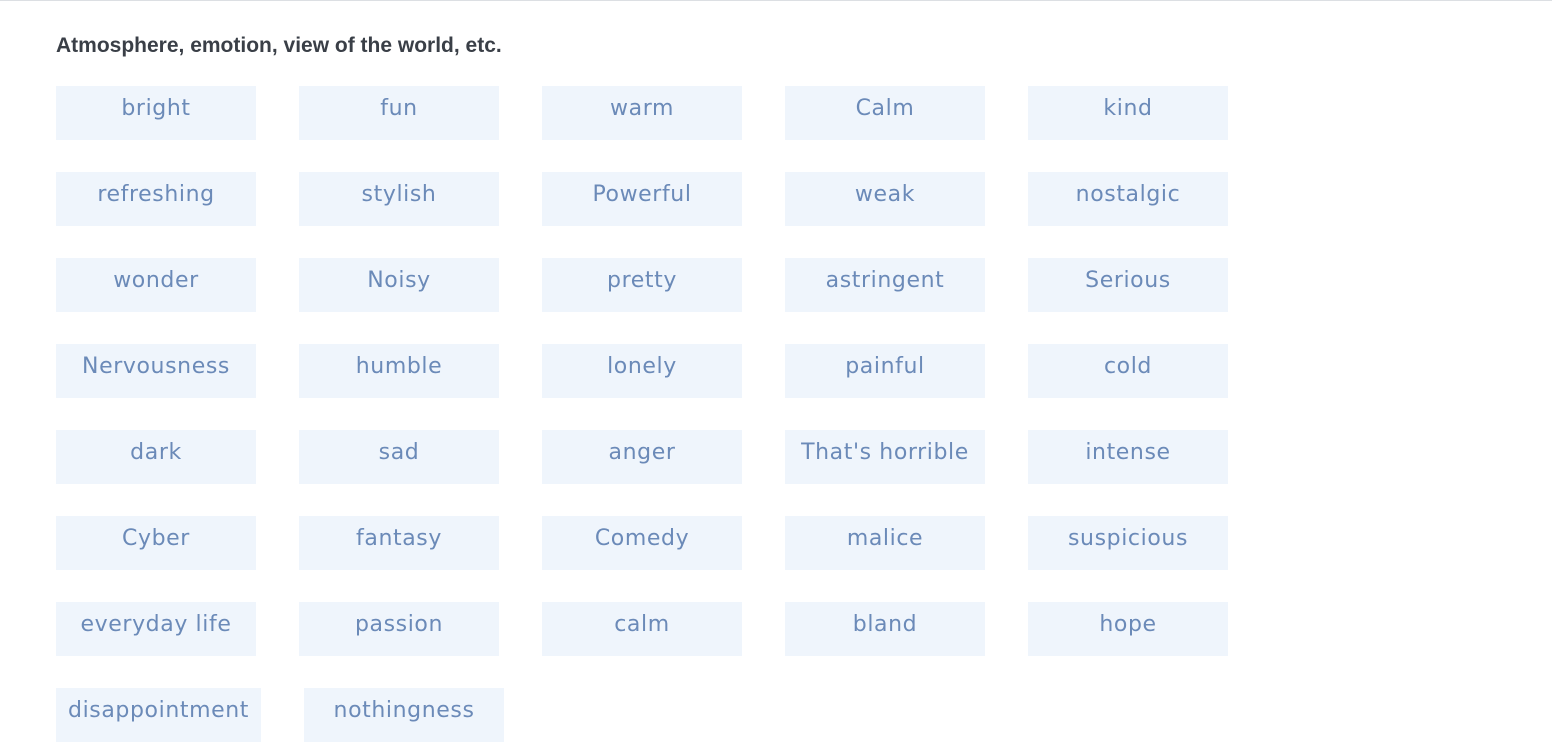 This screenshot has height=742, width=1552. What do you see at coordinates (399, 629) in the screenshot?
I see `tag-passion: passion` at bounding box center [399, 629].